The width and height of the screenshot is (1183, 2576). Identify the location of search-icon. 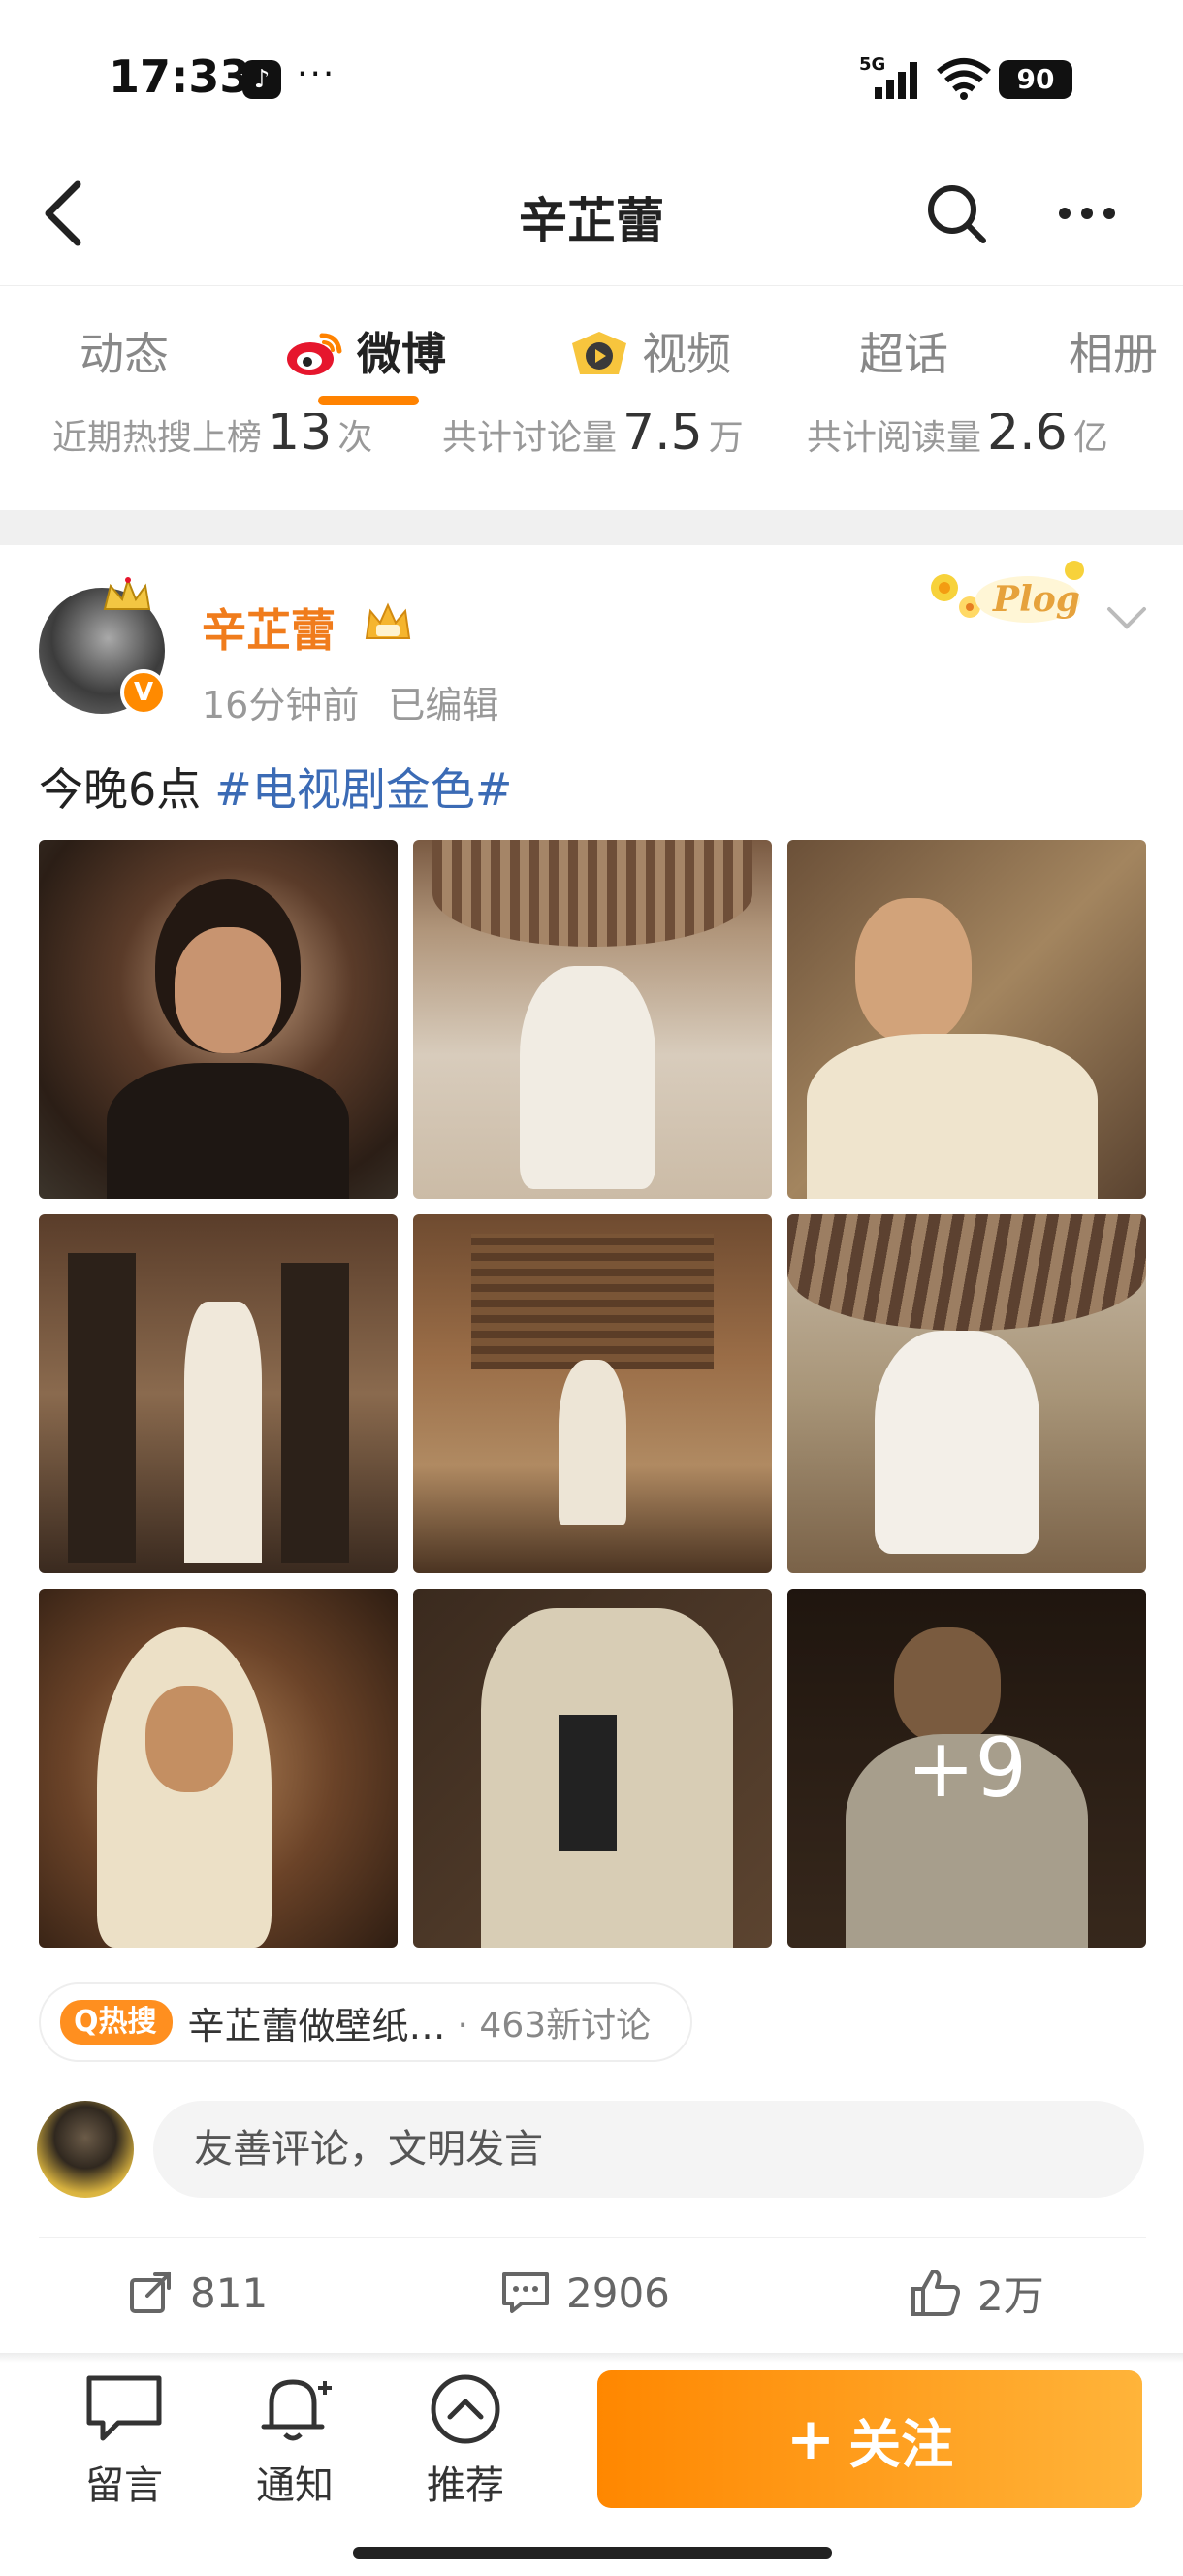
(957, 214).